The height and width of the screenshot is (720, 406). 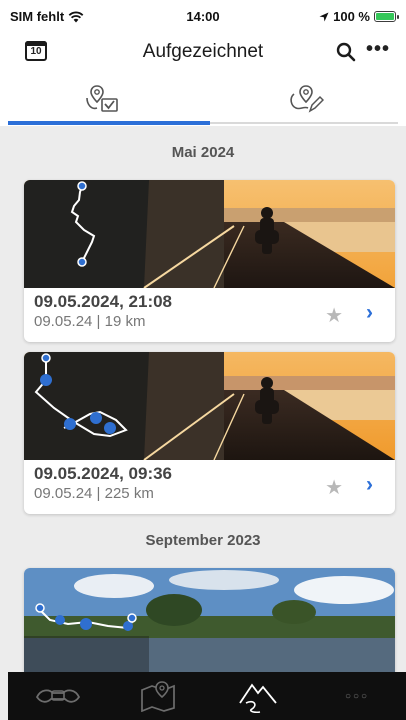 What do you see at coordinates (203, 152) in the screenshot?
I see `section-header: Mai 2024` at bounding box center [203, 152].